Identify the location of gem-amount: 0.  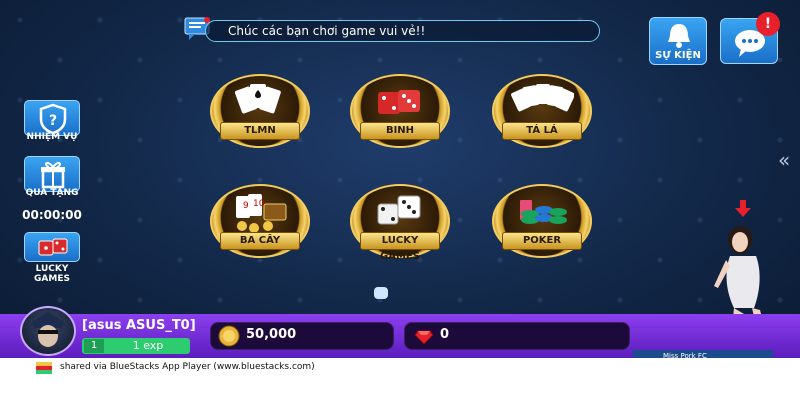
(445, 334).